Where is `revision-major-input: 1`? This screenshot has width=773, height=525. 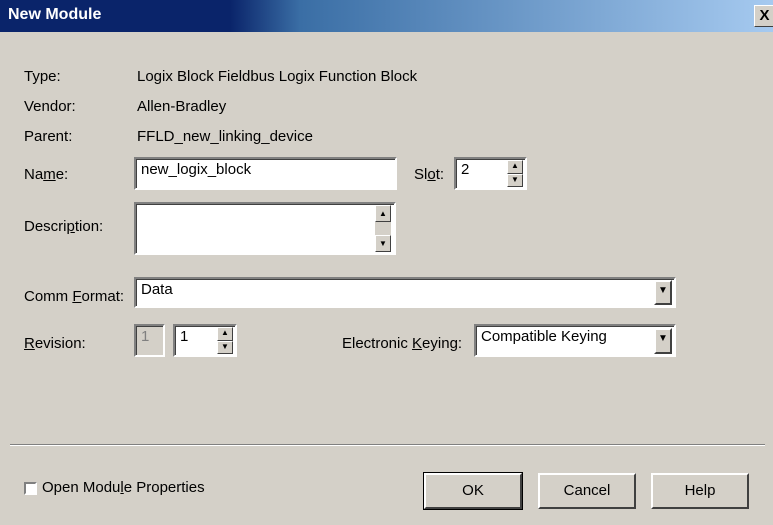 revision-major-input: 1 is located at coordinates (149, 340).